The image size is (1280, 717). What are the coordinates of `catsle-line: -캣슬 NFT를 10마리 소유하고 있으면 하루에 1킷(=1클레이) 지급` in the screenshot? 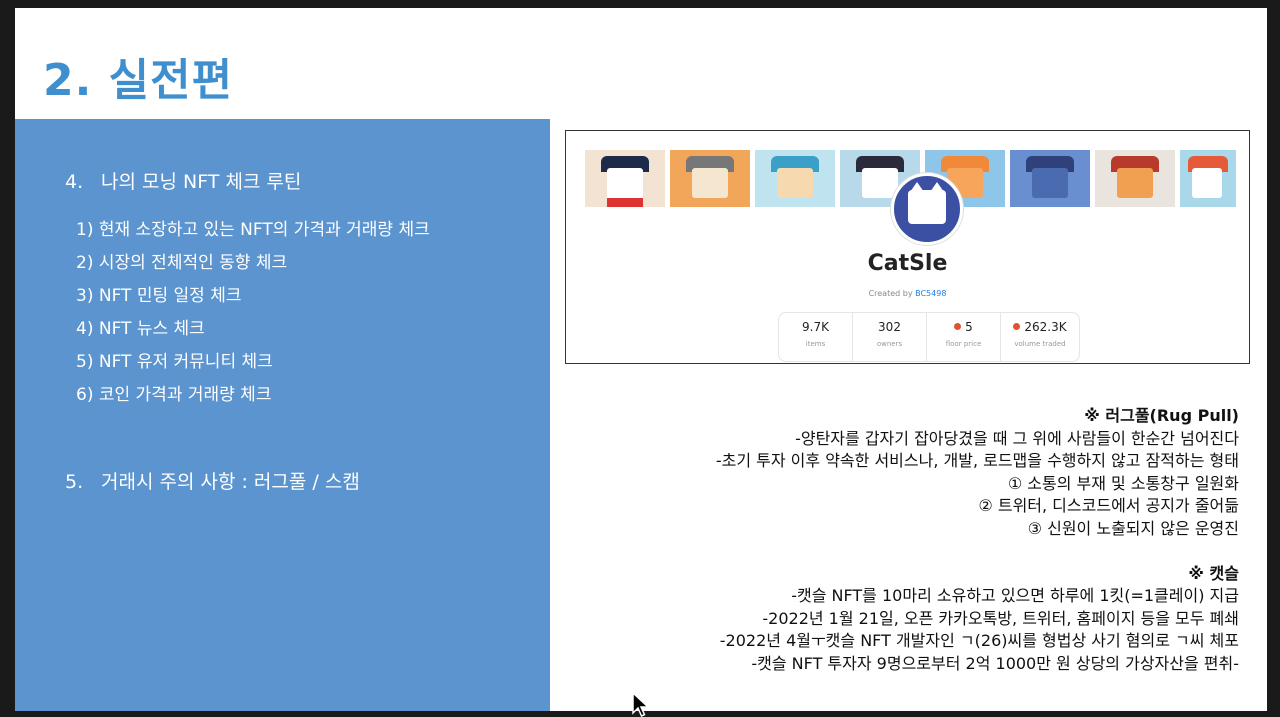 It's located at (1015, 596).